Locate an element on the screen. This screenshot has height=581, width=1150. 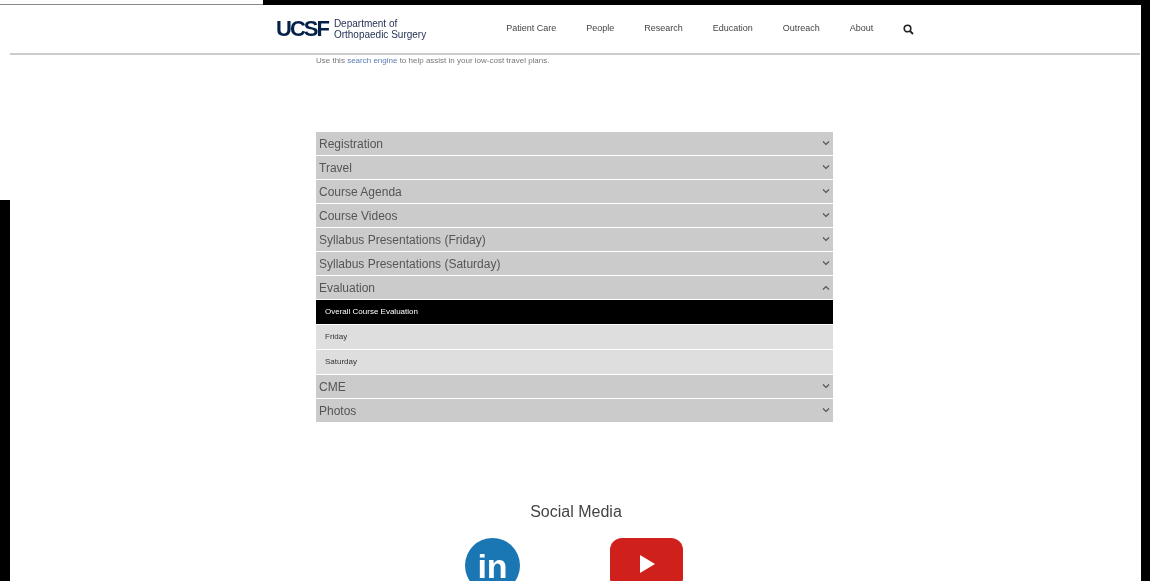
nav-link: About is located at coordinates (861, 29).